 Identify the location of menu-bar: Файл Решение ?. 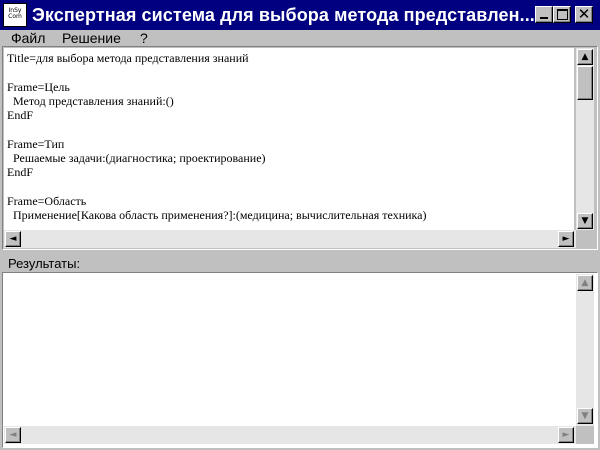
(300, 38).